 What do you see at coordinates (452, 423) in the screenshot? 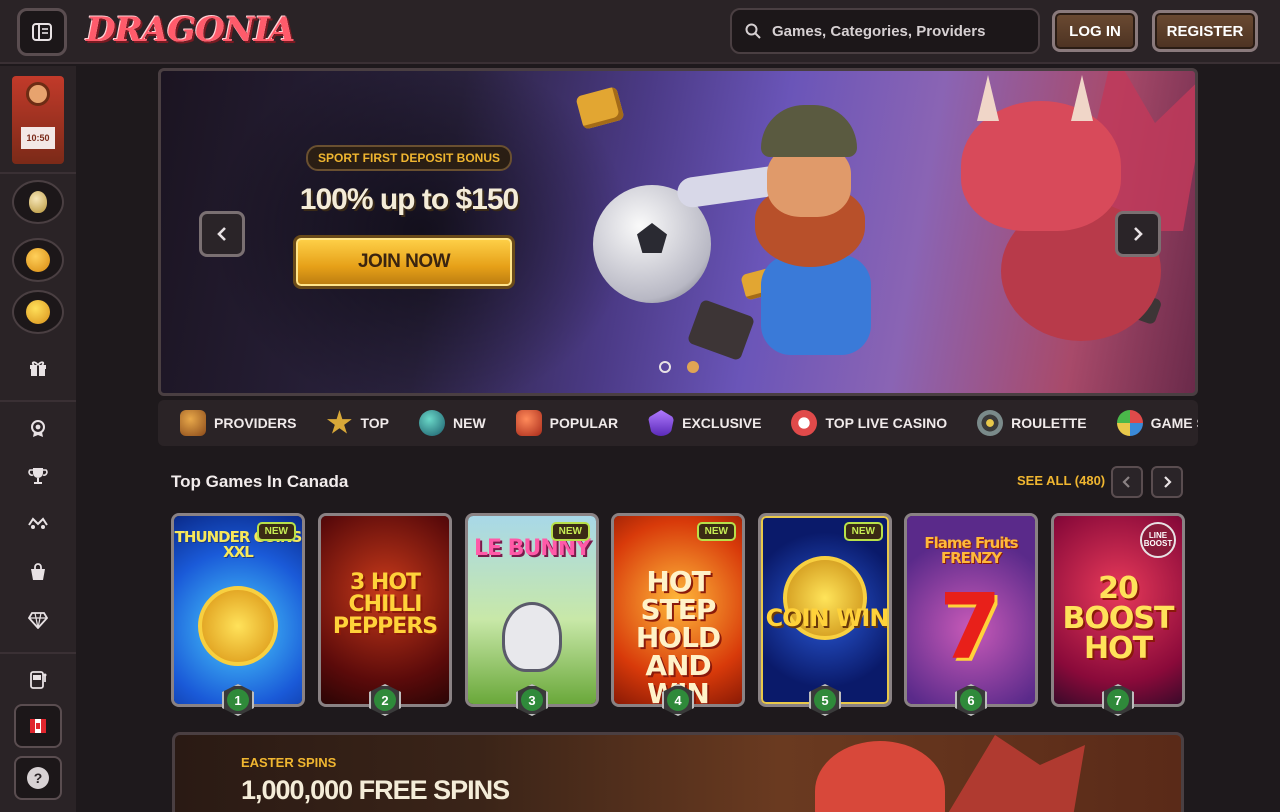
I see `category-new: NEW` at bounding box center [452, 423].